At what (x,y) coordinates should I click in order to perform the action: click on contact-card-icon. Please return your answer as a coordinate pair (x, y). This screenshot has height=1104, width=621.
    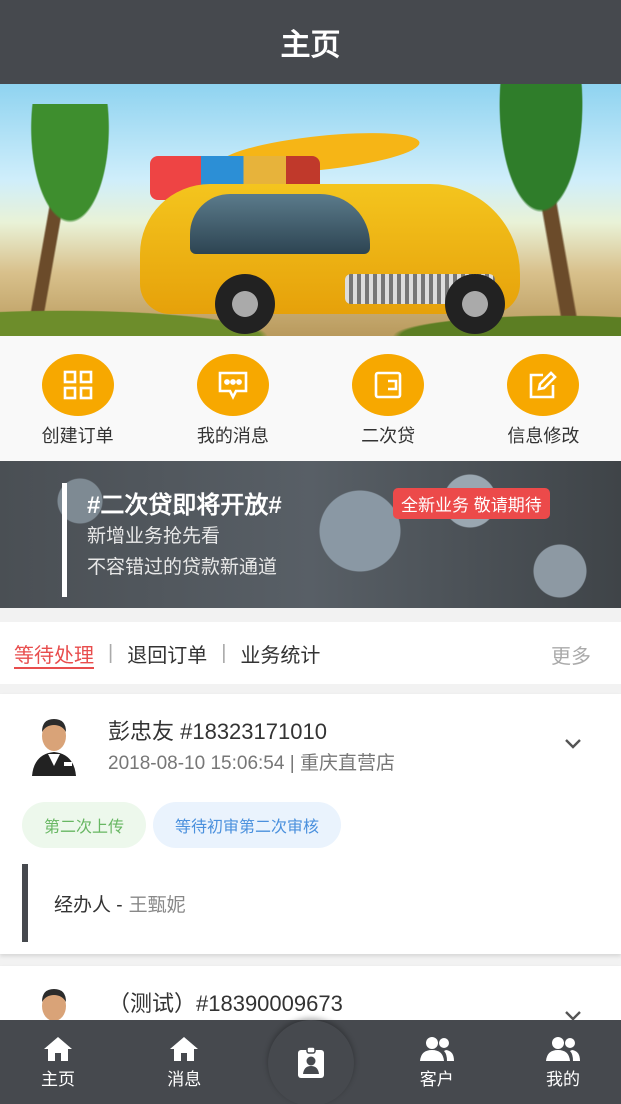
    Looking at the image, I should click on (311, 1062).